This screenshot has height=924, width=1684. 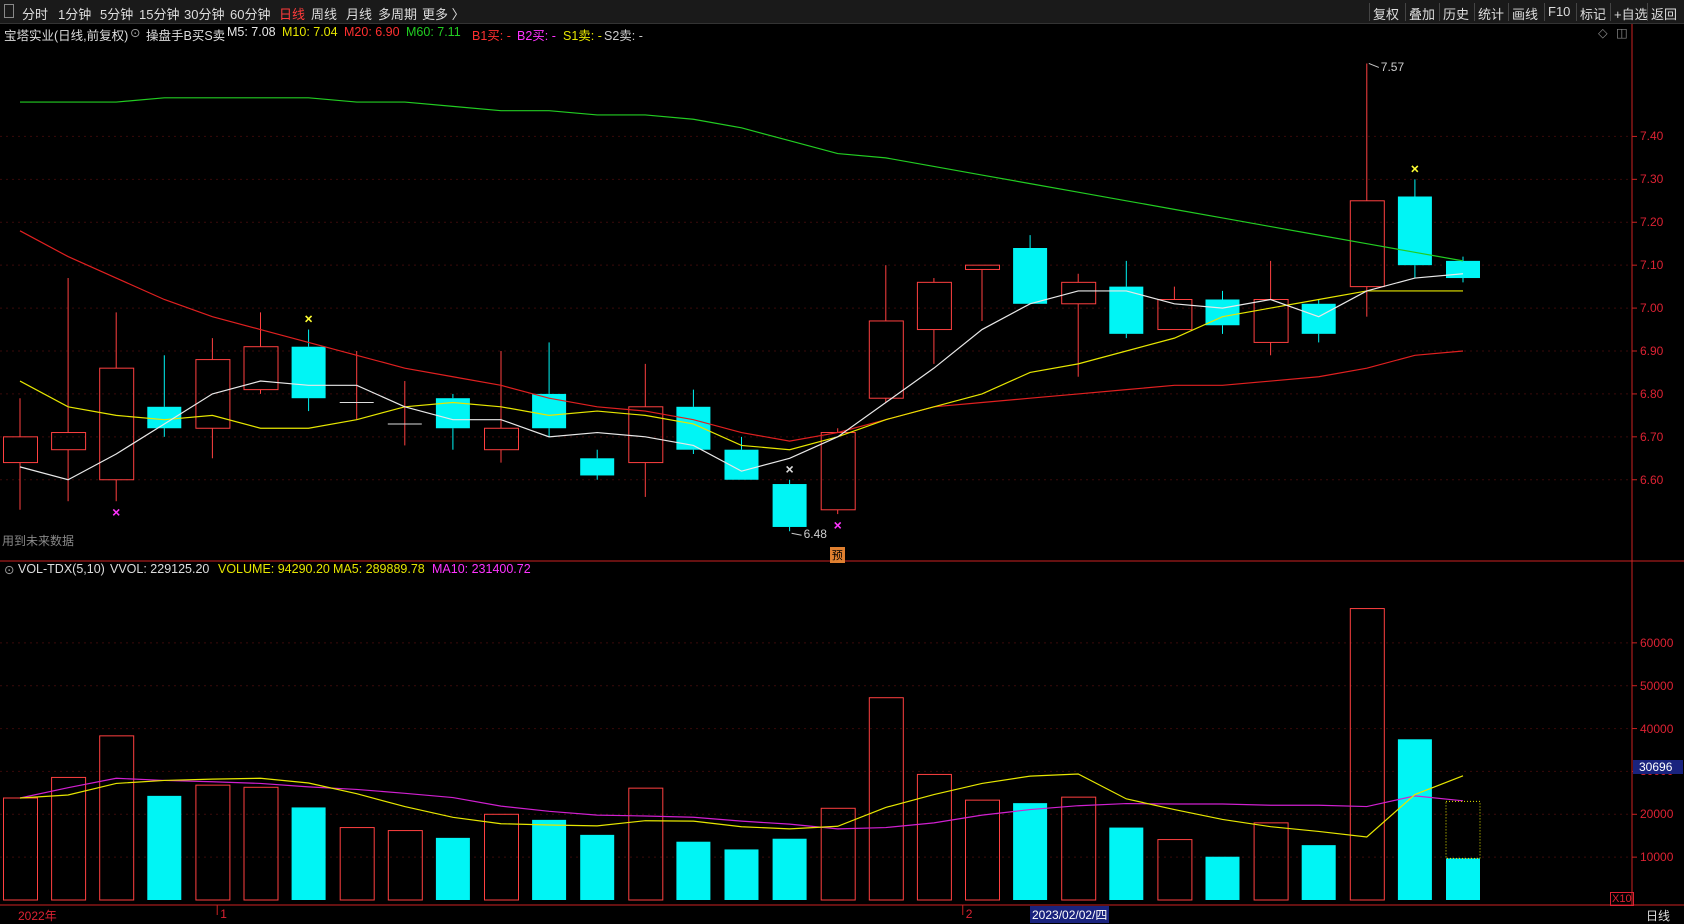 What do you see at coordinates (1658, 916) in the screenshot?
I see `period-label: 日线` at bounding box center [1658, 916].